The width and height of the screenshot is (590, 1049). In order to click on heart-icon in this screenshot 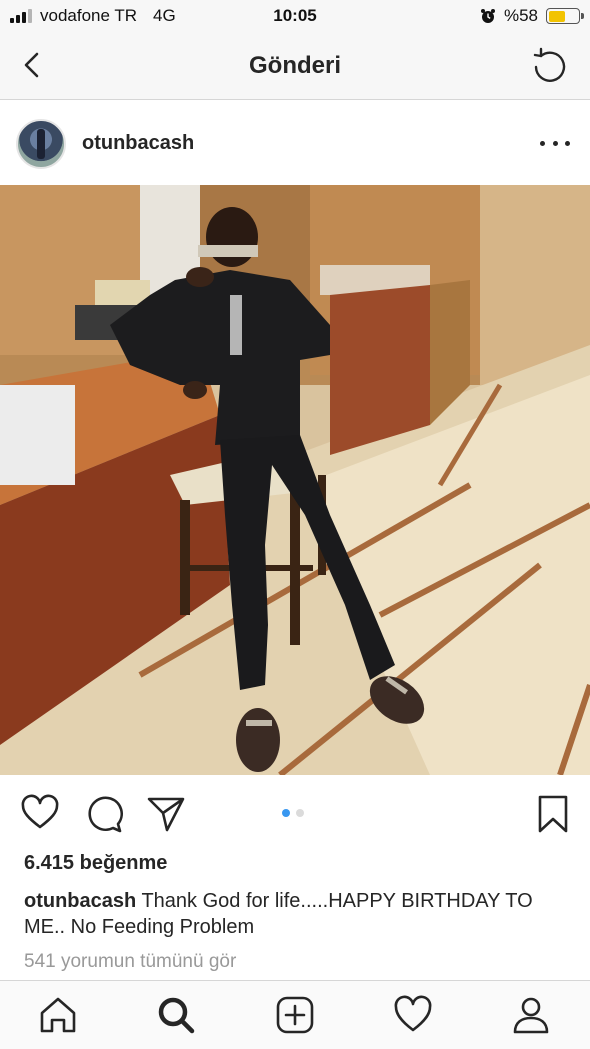, I will do `click(40, 814)`.